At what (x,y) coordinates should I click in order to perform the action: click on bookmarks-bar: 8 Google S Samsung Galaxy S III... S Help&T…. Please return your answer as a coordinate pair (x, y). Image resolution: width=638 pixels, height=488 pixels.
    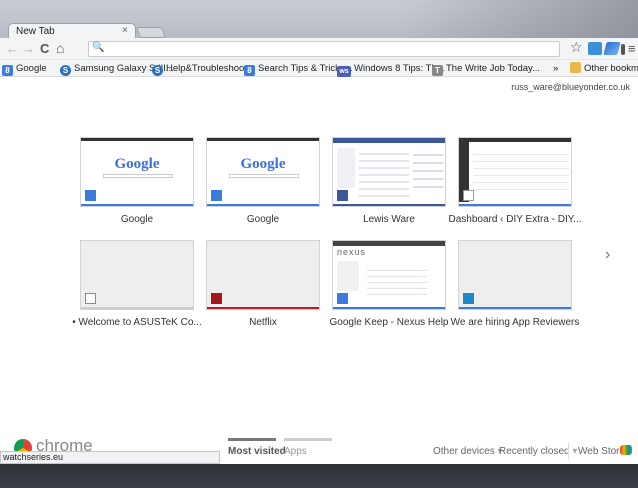
    Looking at the image, I should click on (319, 68).